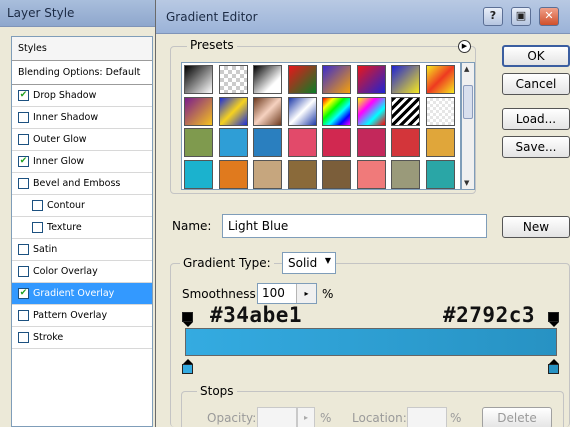 The width and height of the screenshot is (570, 427). Describe the element at coordinates (212, 17) in the screenshot. I see `gradient-editor-title: Gradient Editor` at that location.